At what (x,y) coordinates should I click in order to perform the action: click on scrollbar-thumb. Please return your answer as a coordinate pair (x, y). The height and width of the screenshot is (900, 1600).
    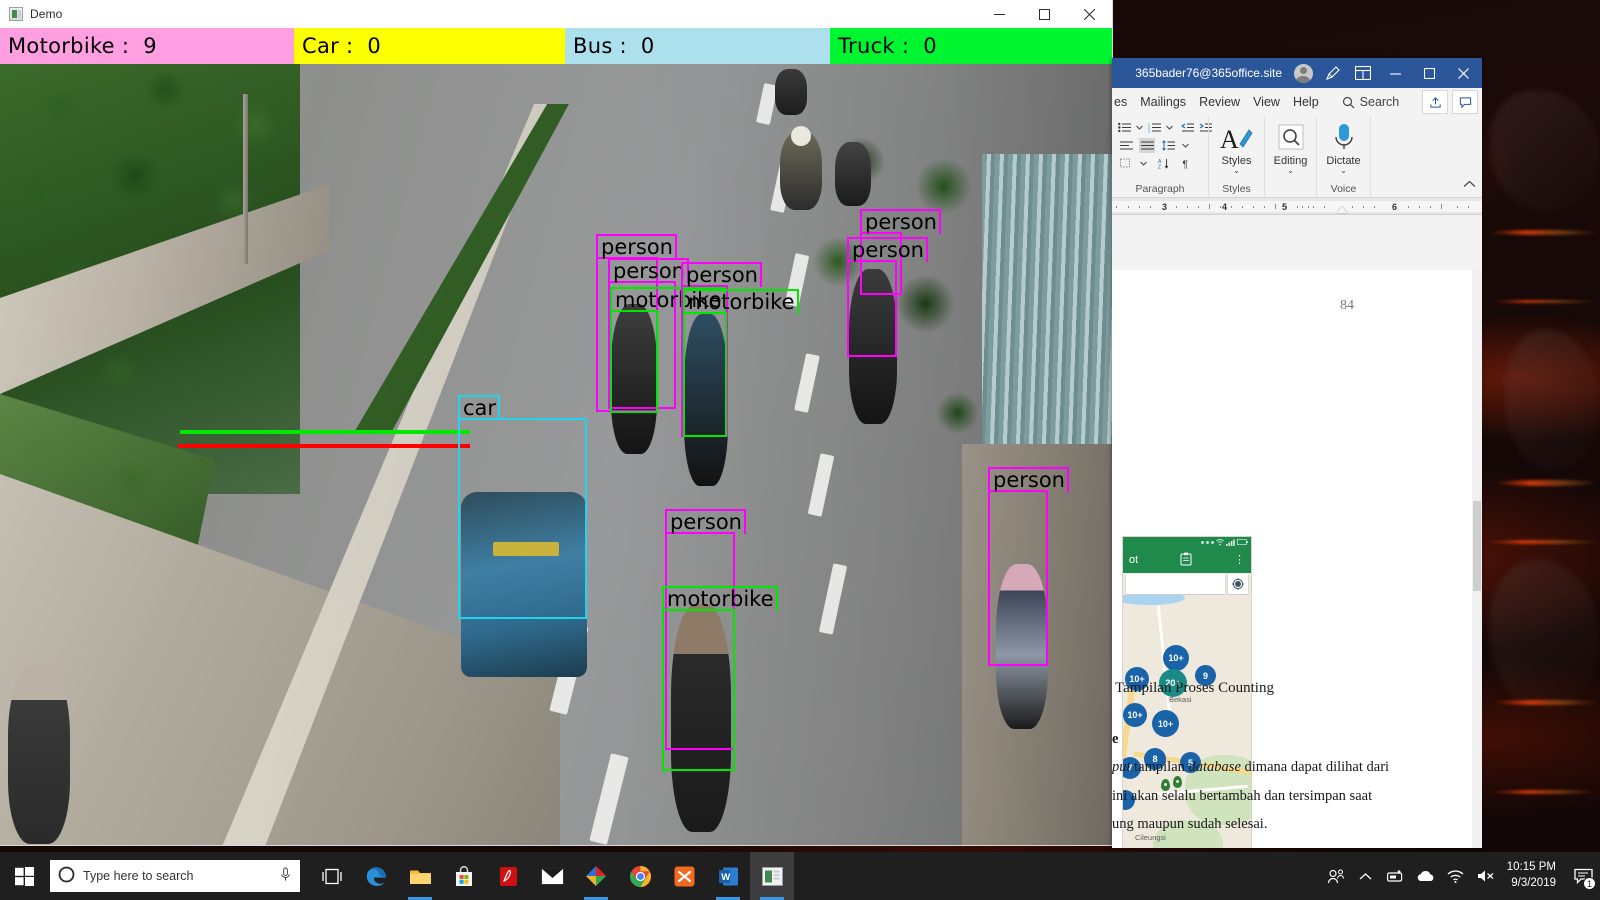
    Looking at the image, I should click on (1477, 546).